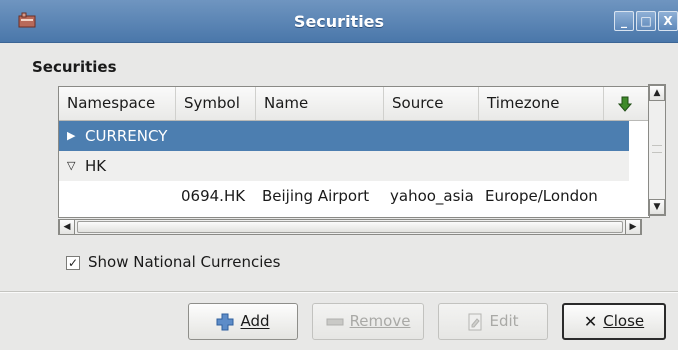 The width and height of the screenshot is (678, 350). I want to click on cell-symbol: 0694.HK, so click(213, 196).